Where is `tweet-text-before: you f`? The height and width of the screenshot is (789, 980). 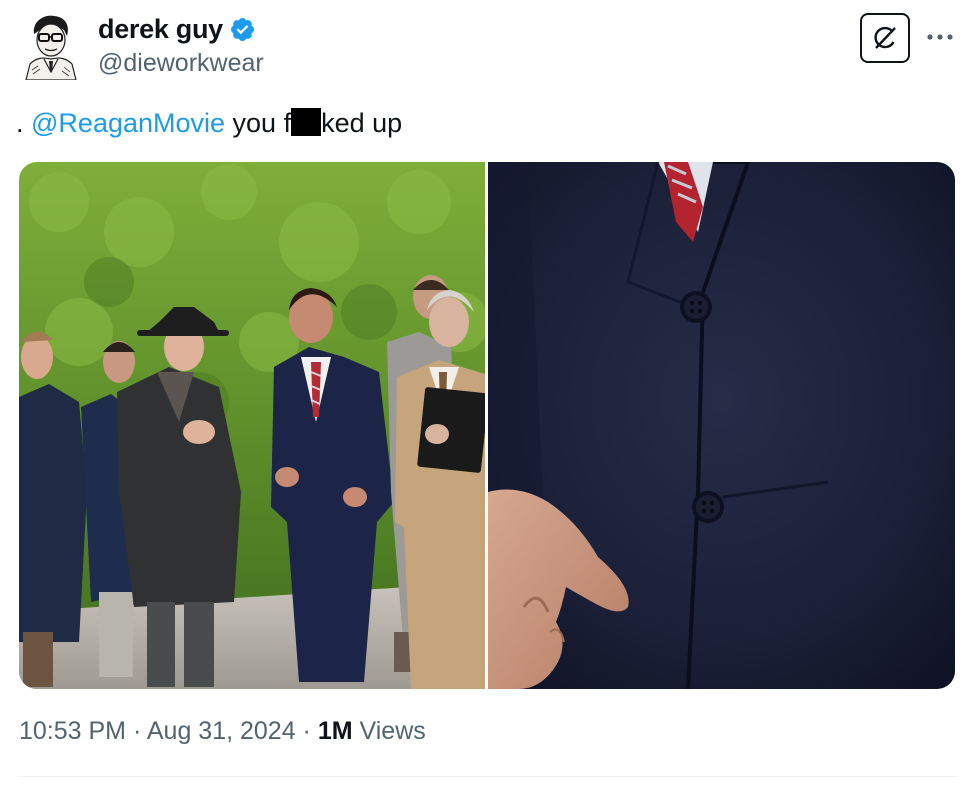
tweet-text-before: you f is located at coordinates (258, 123).